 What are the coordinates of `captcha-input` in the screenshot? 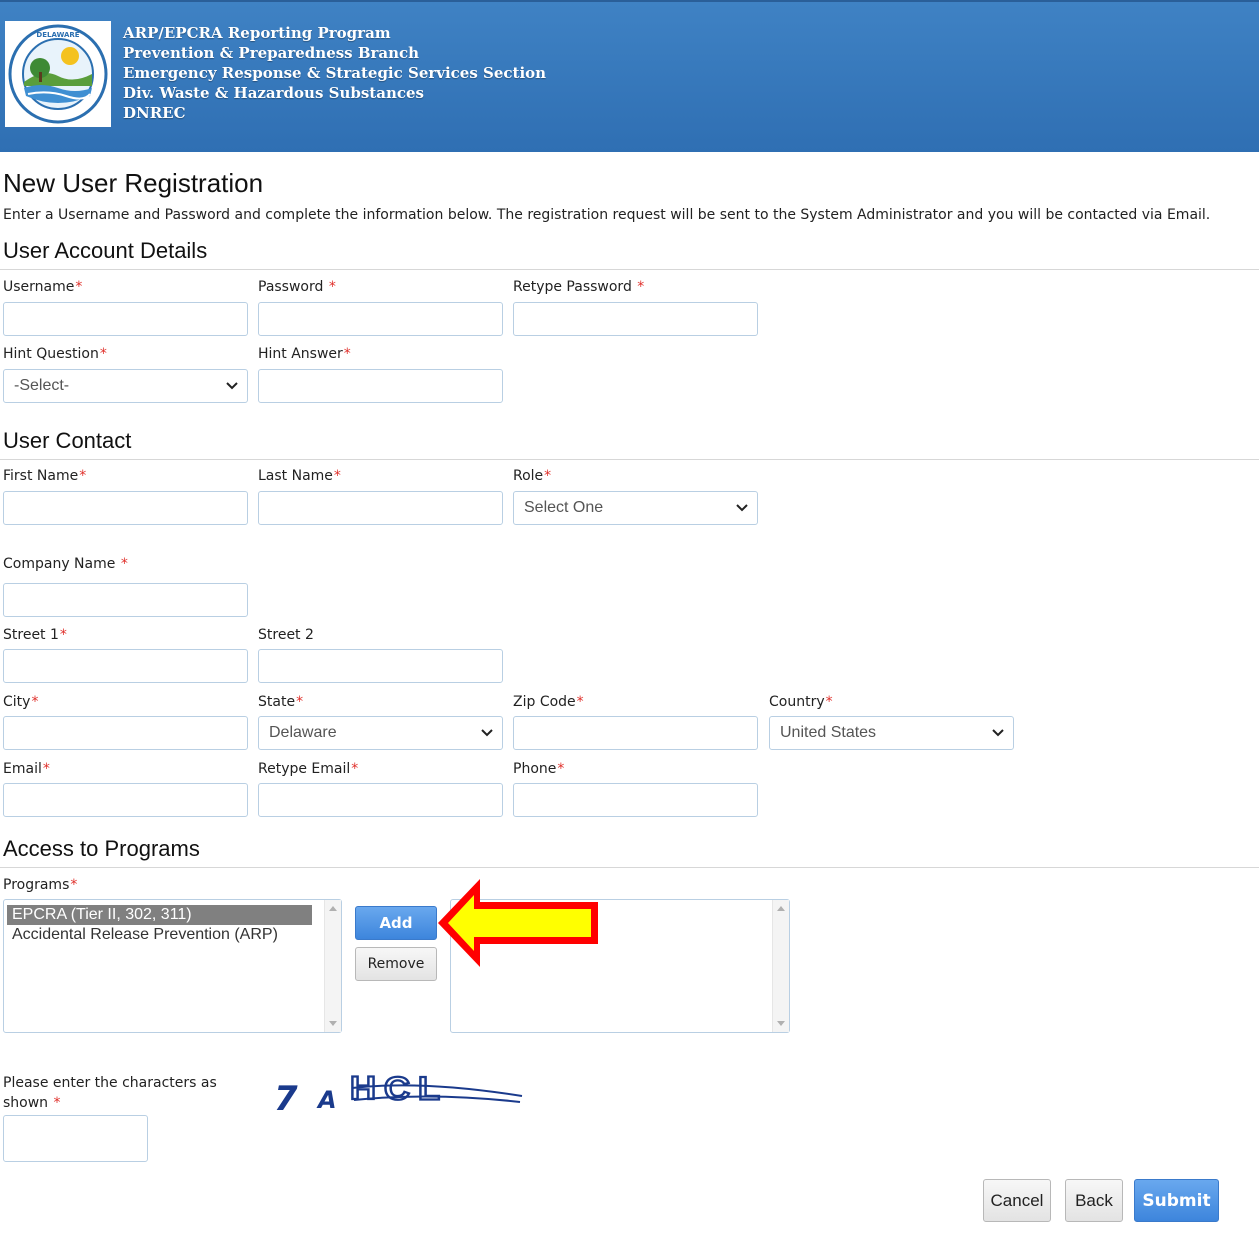 It's located at (75, 1138).